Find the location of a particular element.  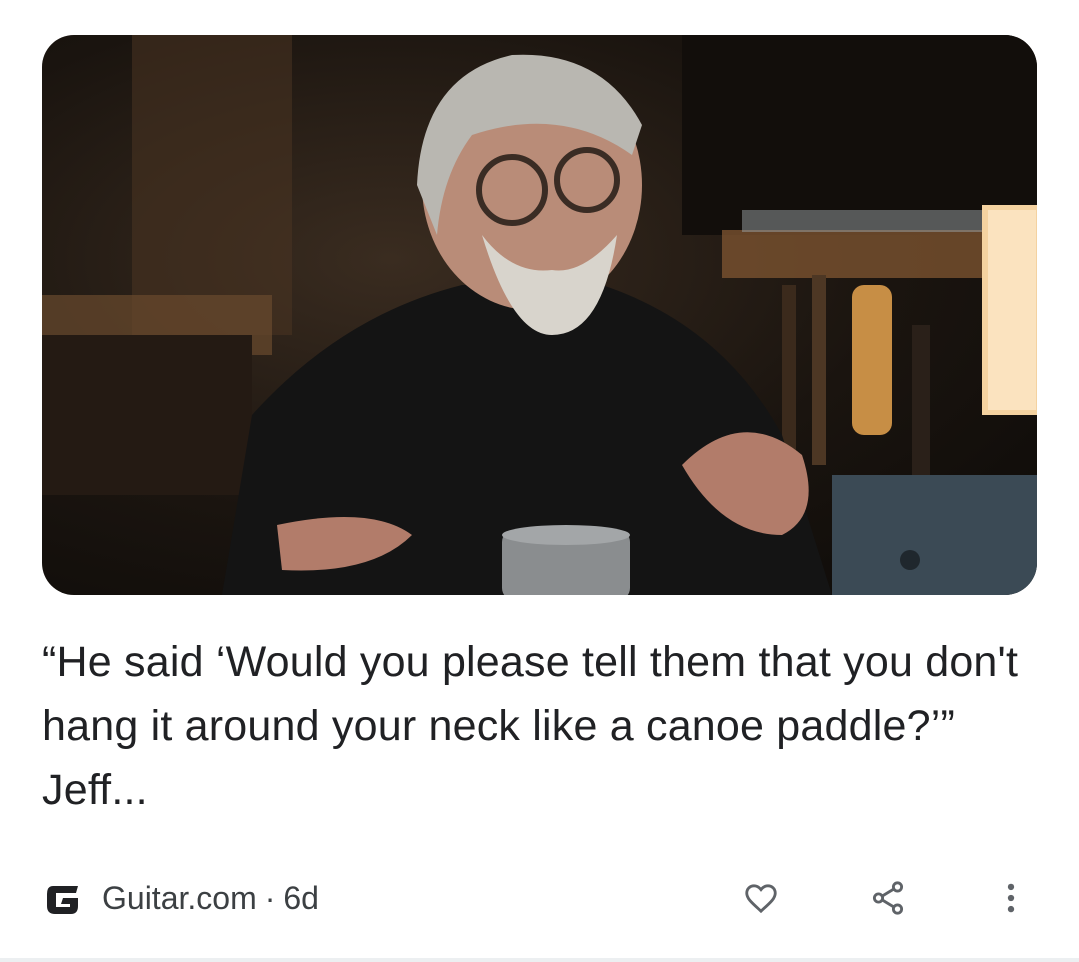

source-name: Guitar.com is located at coordinates (179, 898).